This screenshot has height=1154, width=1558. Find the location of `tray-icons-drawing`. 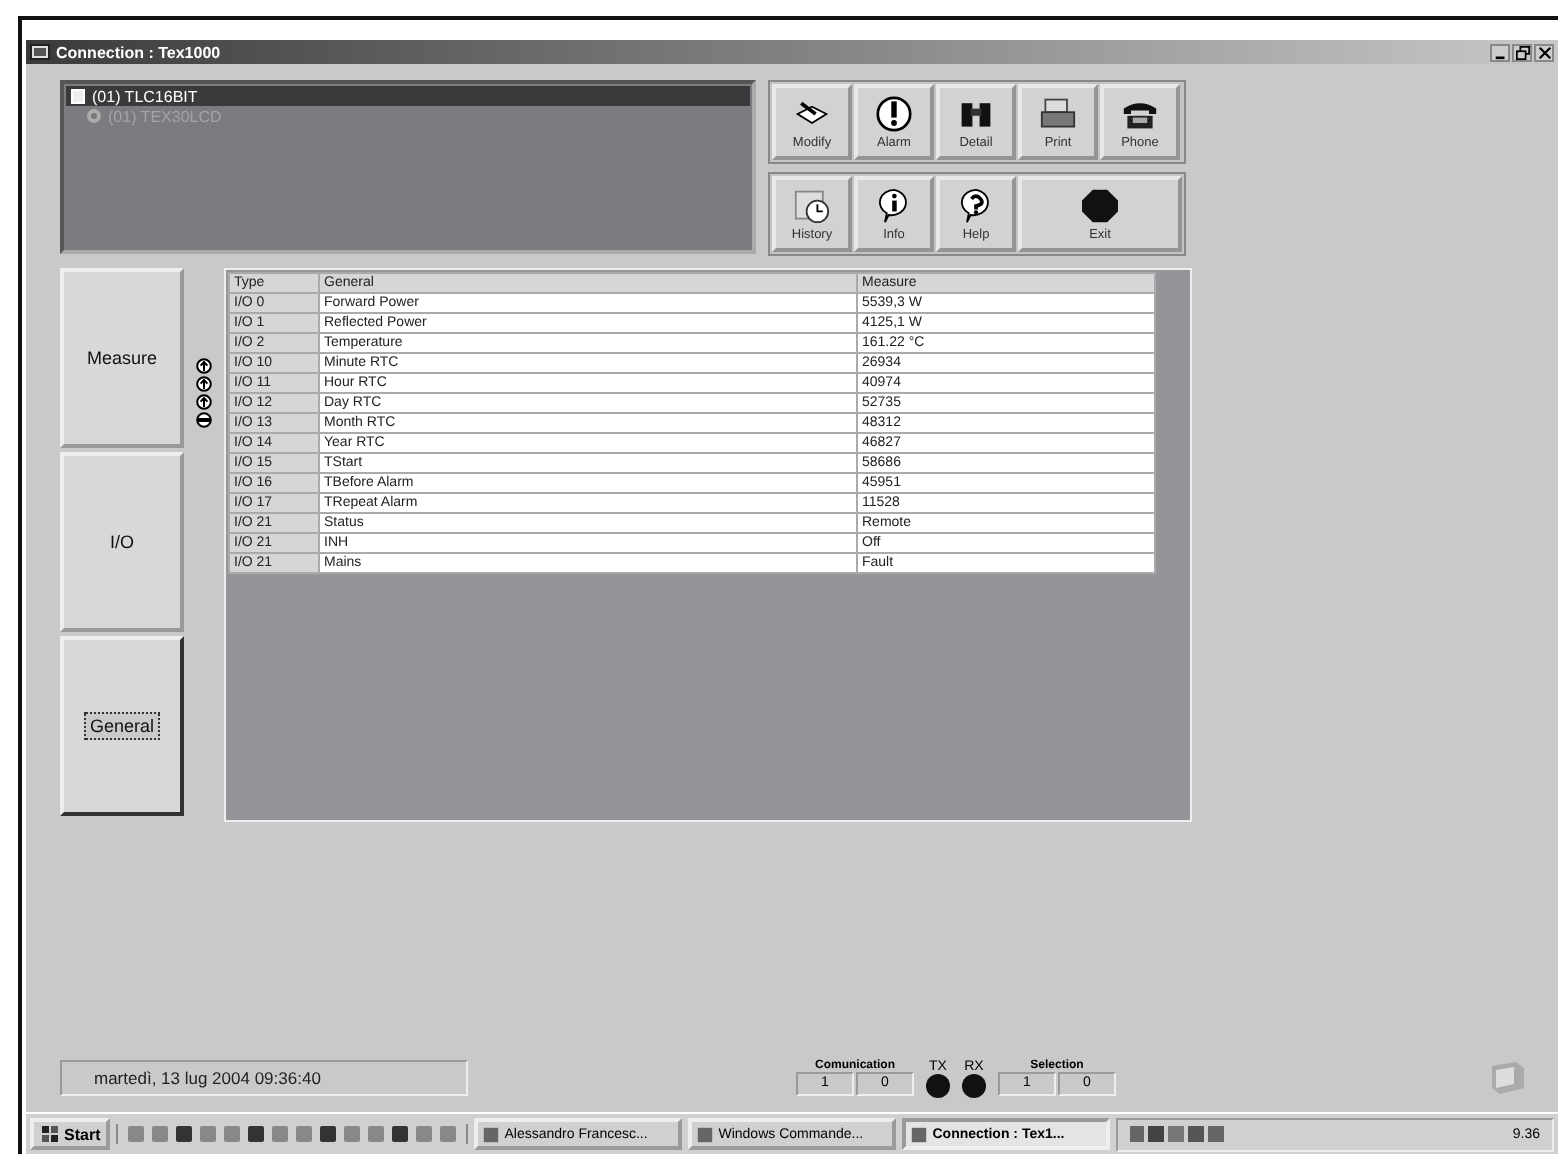

tray-icons-drawing is located at coordinates (1178, 1134).